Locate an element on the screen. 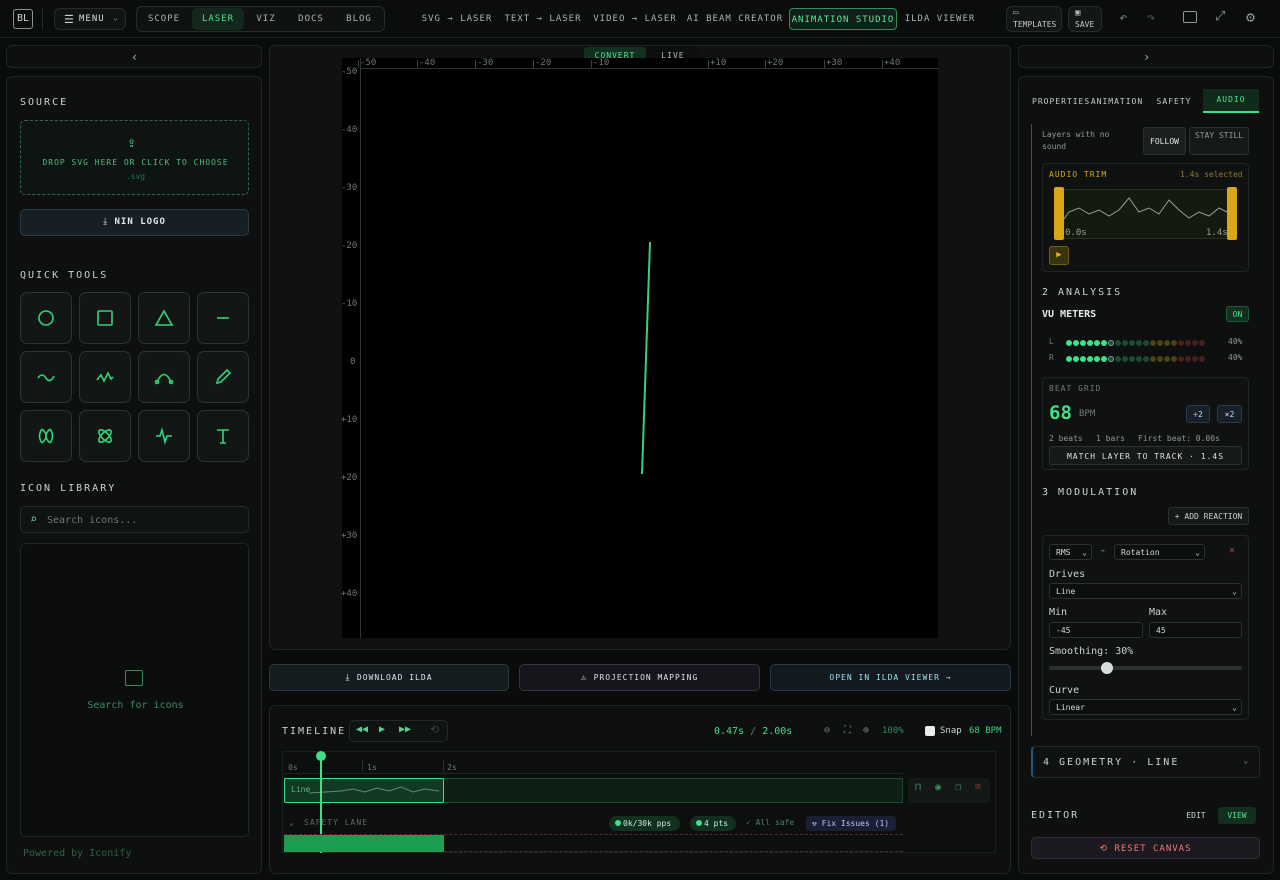  bpm-half-button: ÷2 is located at coordinates (1198, 414).